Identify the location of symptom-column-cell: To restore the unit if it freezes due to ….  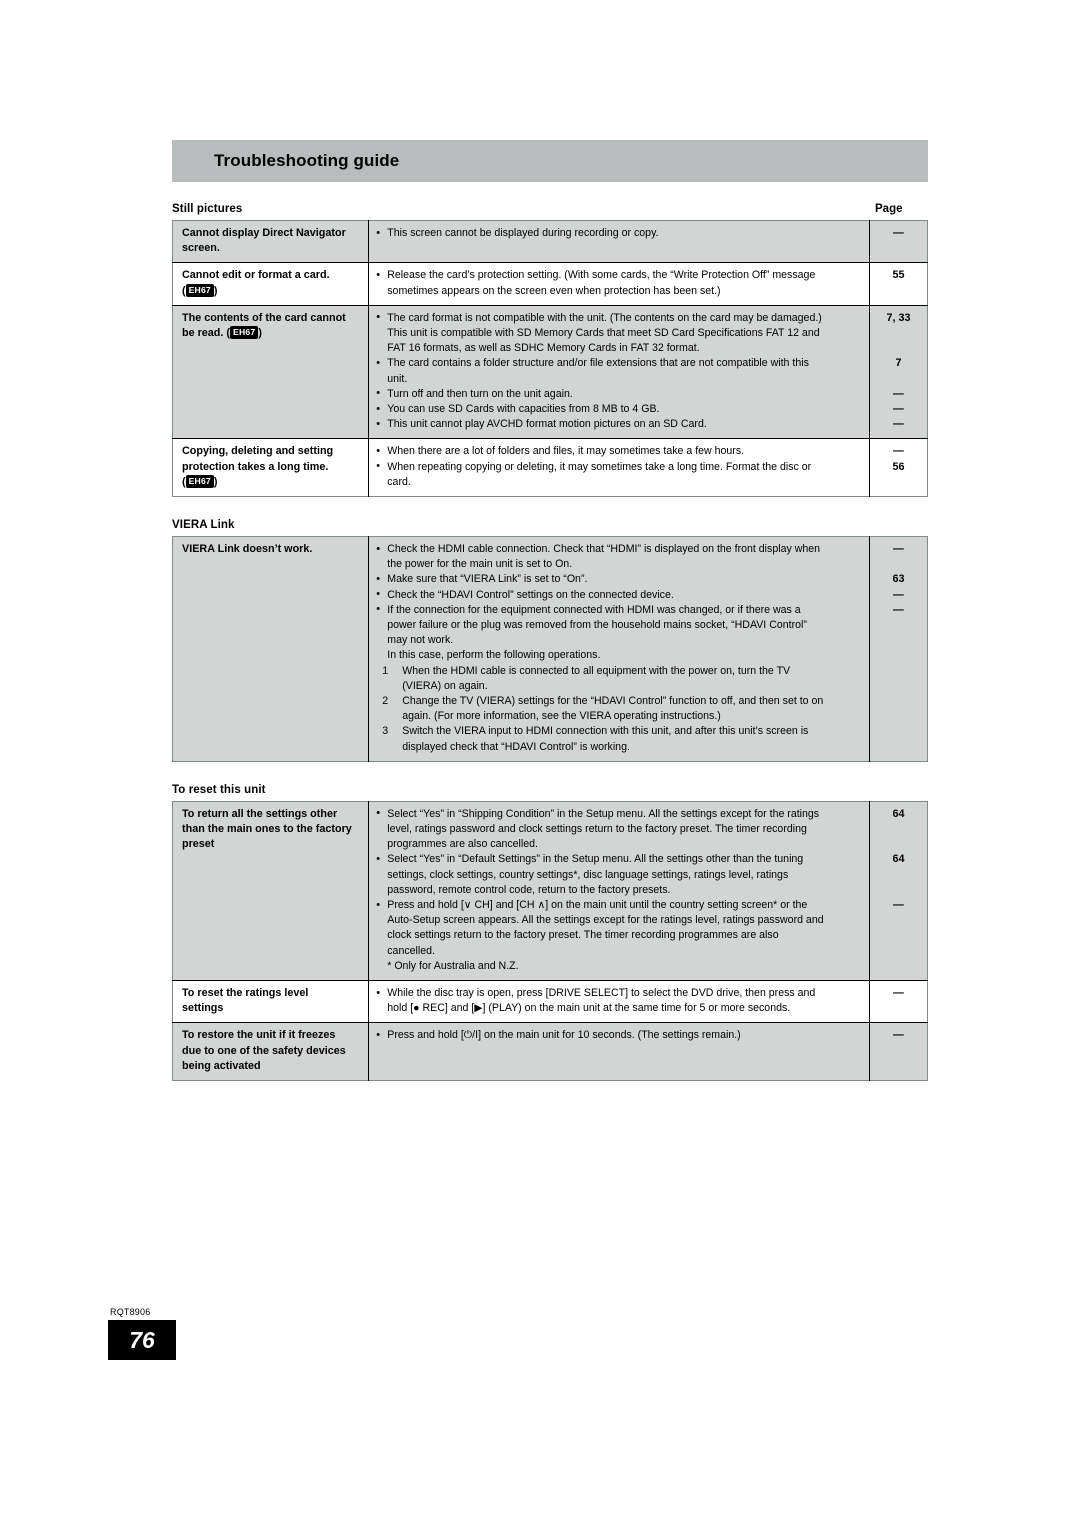
(271, 1051).